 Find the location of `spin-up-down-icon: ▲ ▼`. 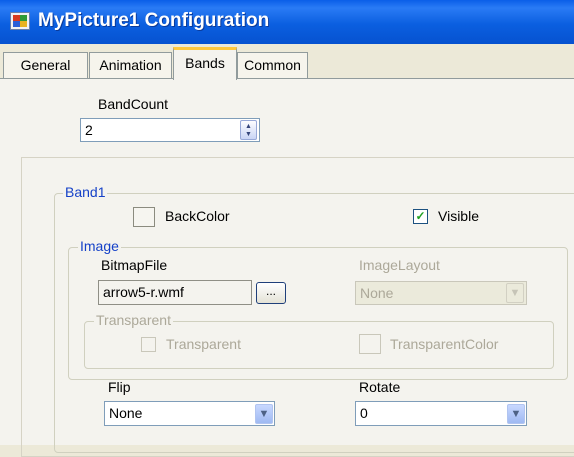

spin-up-down-icon: ▲ ▼ is located at coordinates (248, 130).